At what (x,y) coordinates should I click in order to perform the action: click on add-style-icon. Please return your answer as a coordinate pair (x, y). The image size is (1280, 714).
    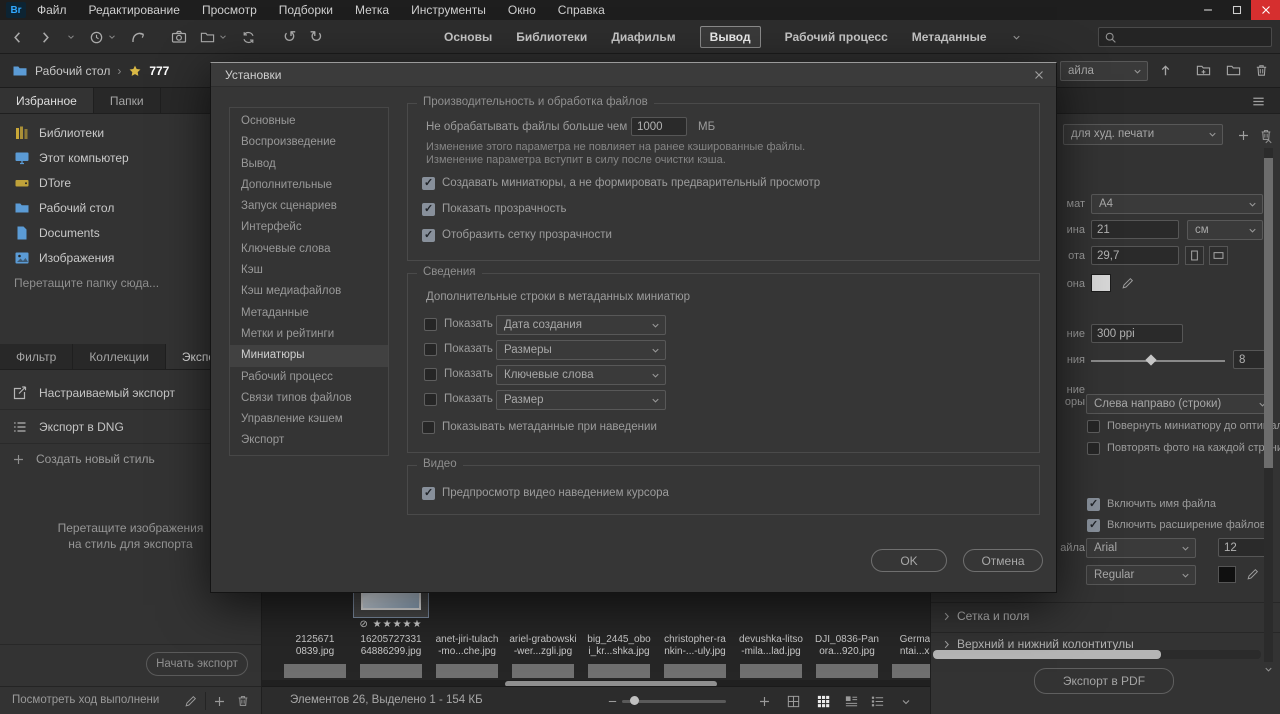
    Looking at the image, I should click on (219, 701).